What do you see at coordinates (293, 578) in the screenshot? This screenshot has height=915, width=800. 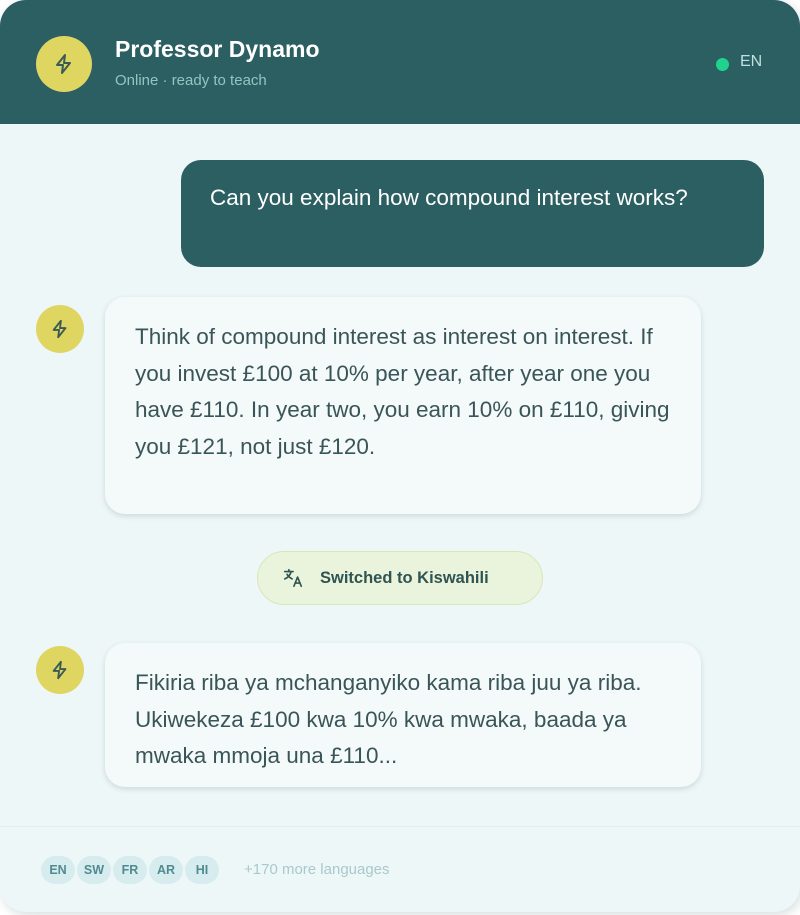 I see `translate-icon` at bounding box center [293, 578].